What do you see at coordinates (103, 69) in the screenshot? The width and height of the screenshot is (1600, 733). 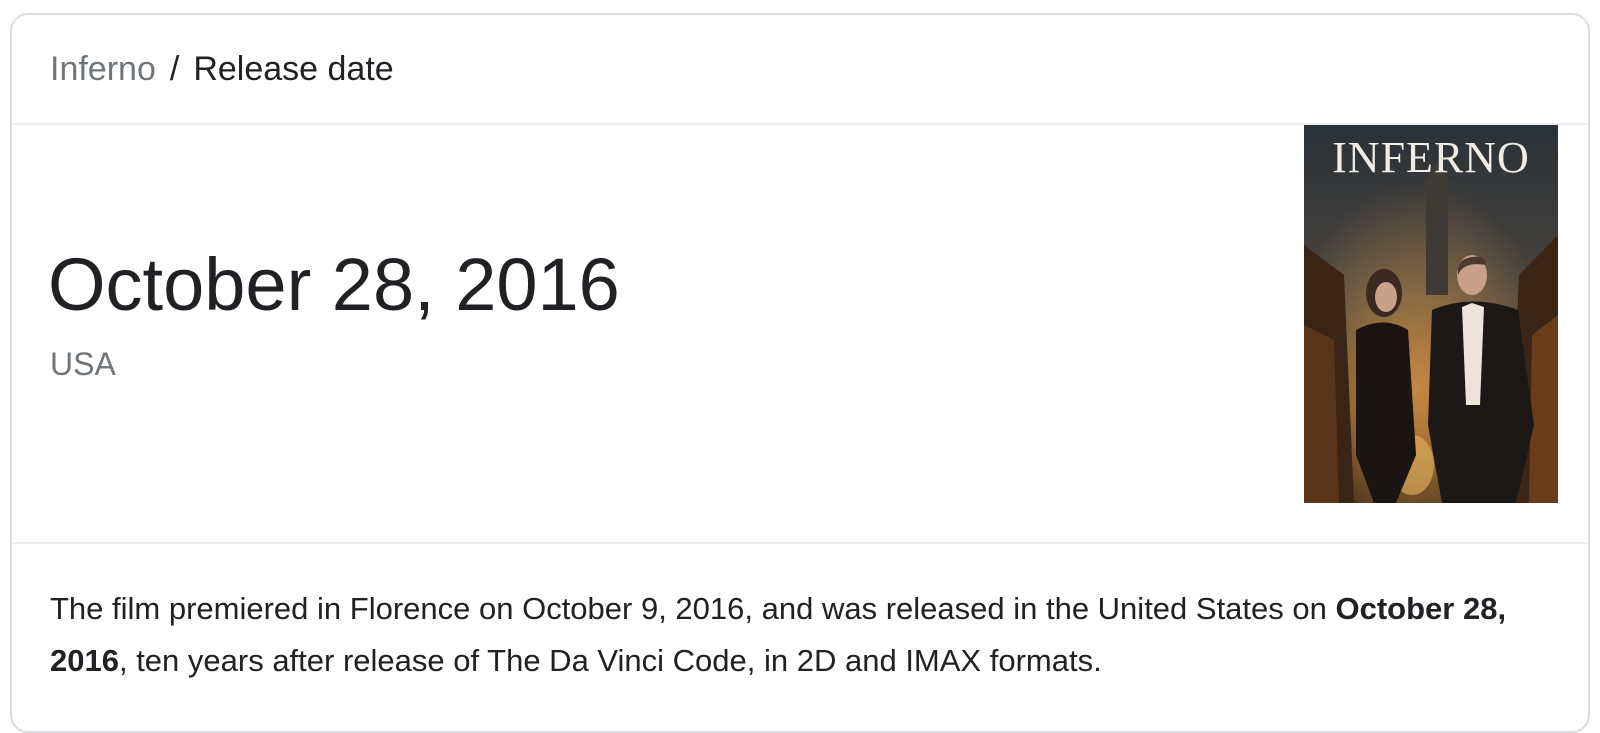 I see `breadcrumb-parent-link: Inferno` at bounding box center [103, 69].